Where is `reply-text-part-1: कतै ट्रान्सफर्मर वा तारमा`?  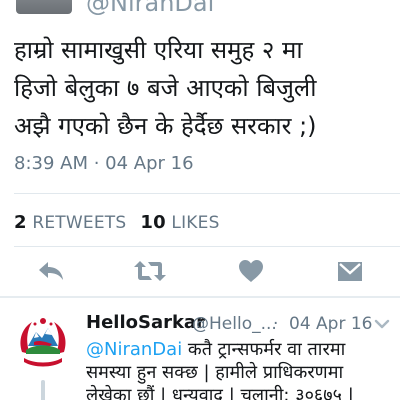
reply-text-part-1: कतै ट्रान्सफर्मर वा तारमा is located at coordinates (264, 349).